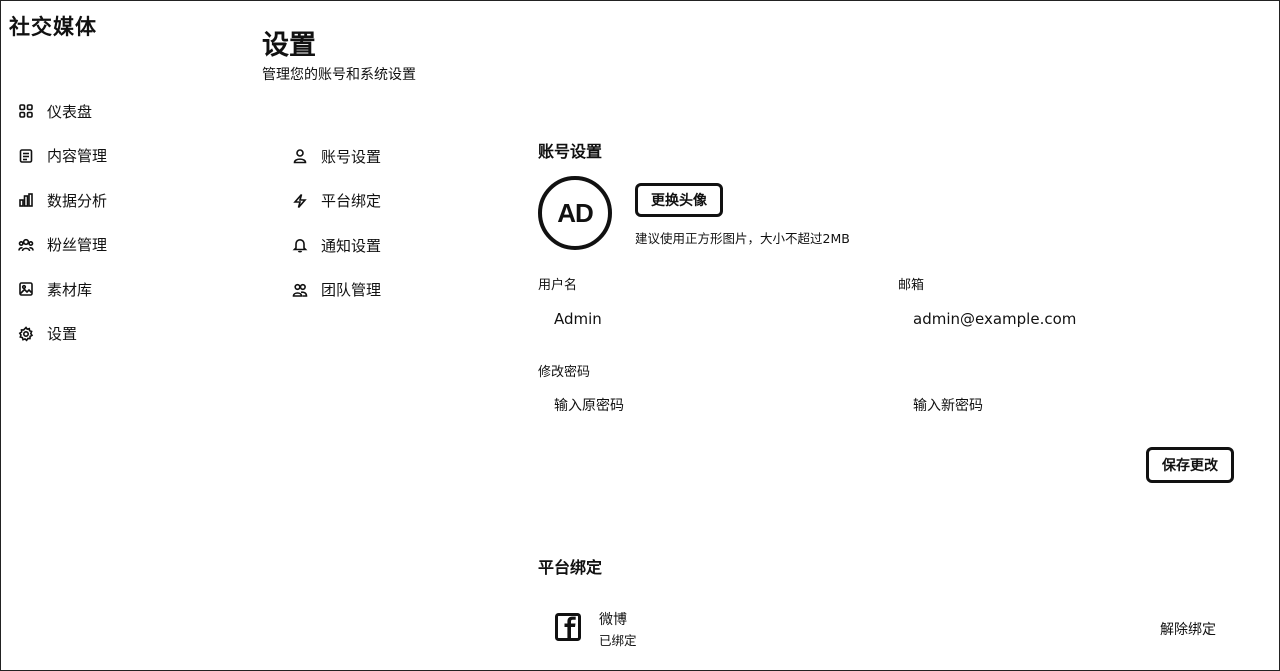  I want to click on settings-nav-label: 团队管理, so click(351, 290).